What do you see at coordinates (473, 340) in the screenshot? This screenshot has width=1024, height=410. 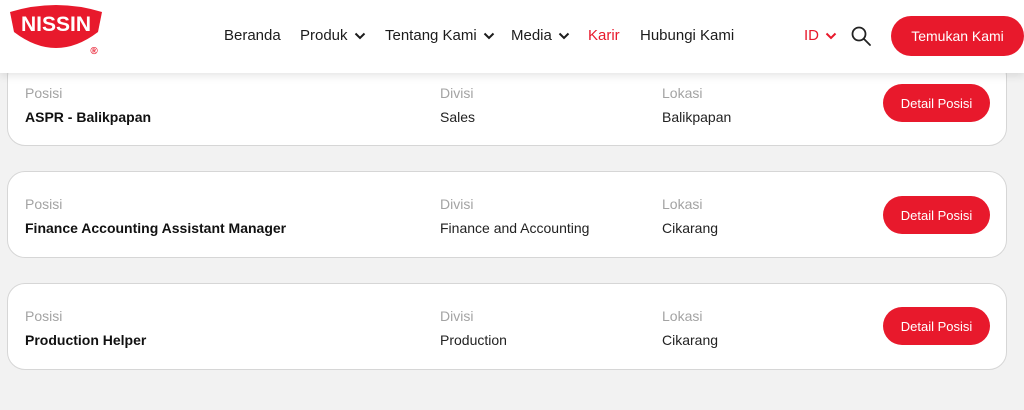 I see `division-value: Production` at bounding box center [473, 340].